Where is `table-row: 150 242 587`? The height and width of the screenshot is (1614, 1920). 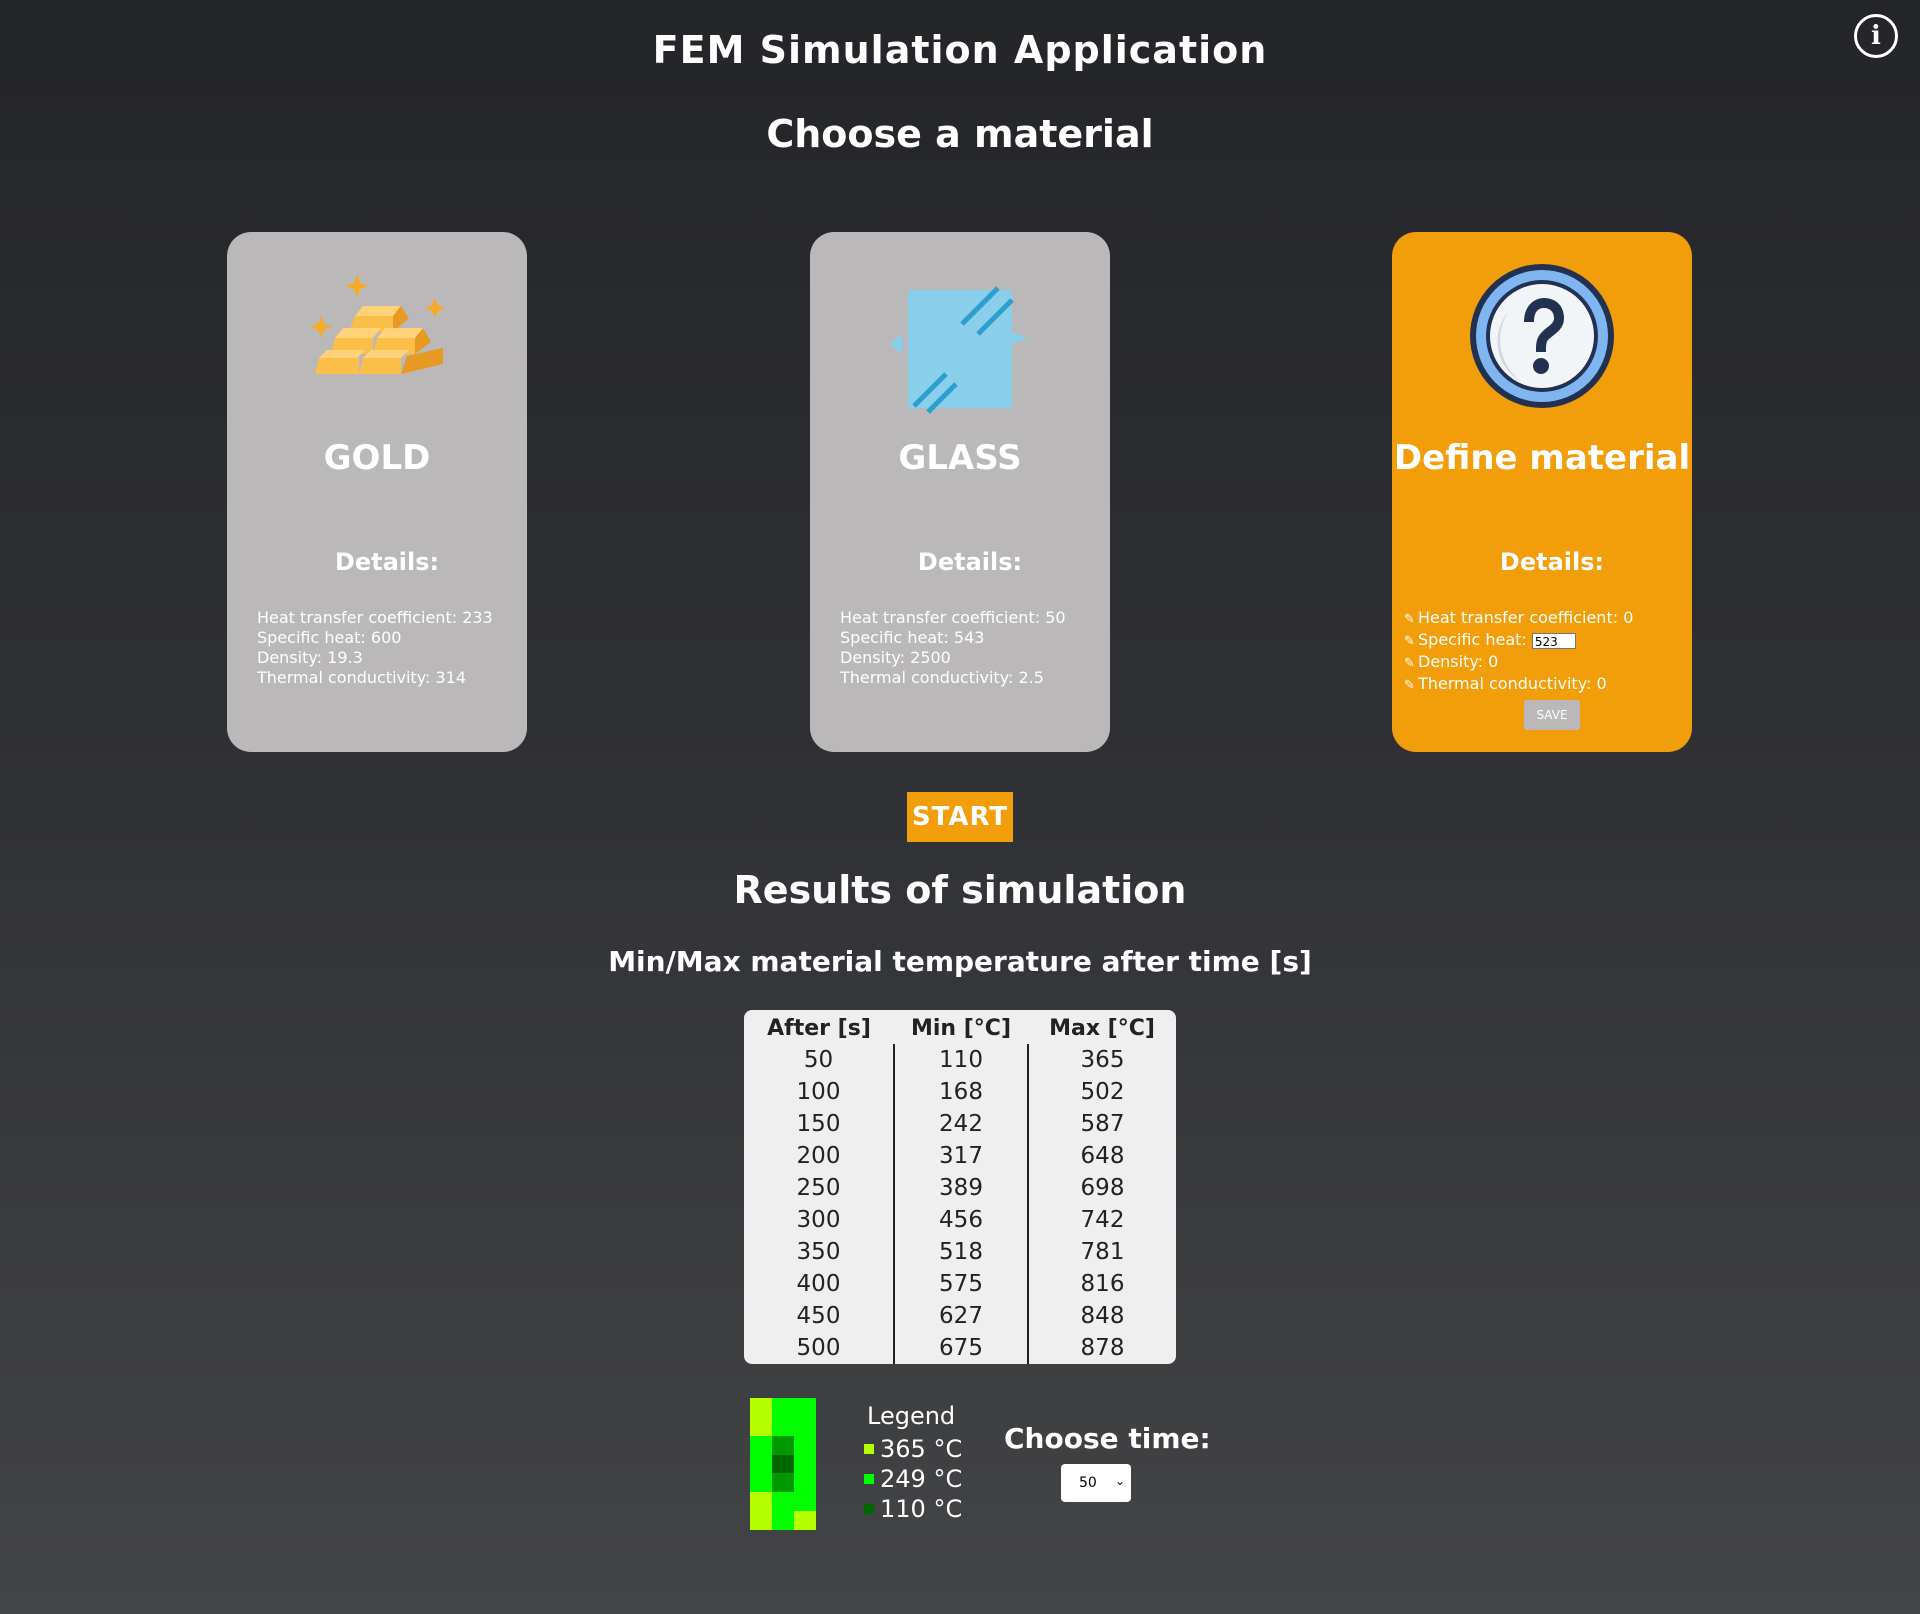
table-row: 150 242 587 is located at coordinates (960, 1124).